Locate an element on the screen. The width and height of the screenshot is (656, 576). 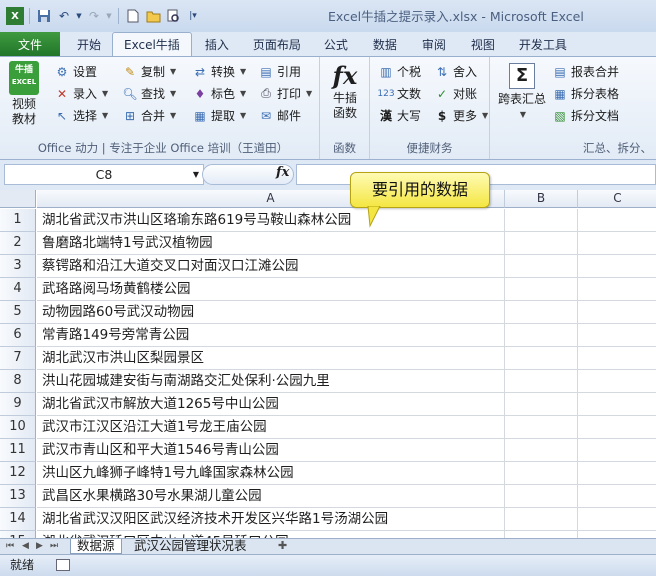
row-header: 15 is located at coordinates (18, 534).